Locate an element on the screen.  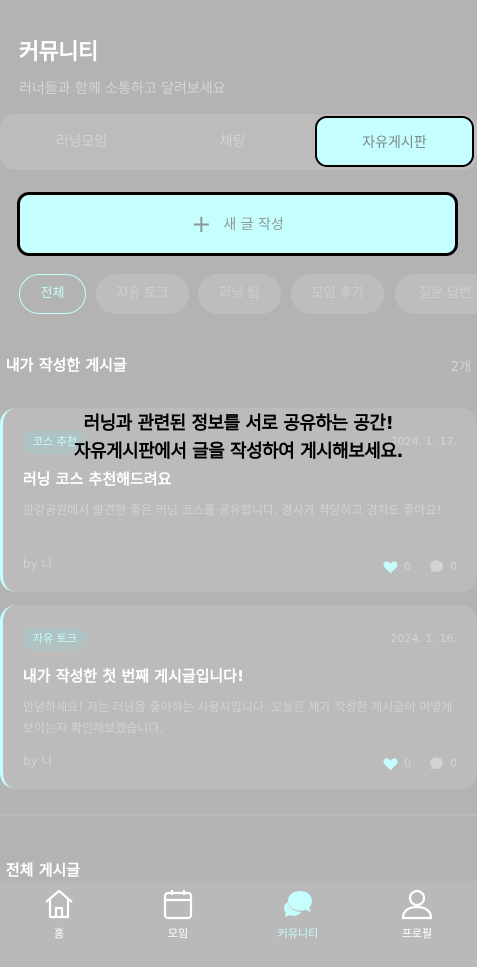
tab-chat: 채팅 is located at coordinates (232, 142).